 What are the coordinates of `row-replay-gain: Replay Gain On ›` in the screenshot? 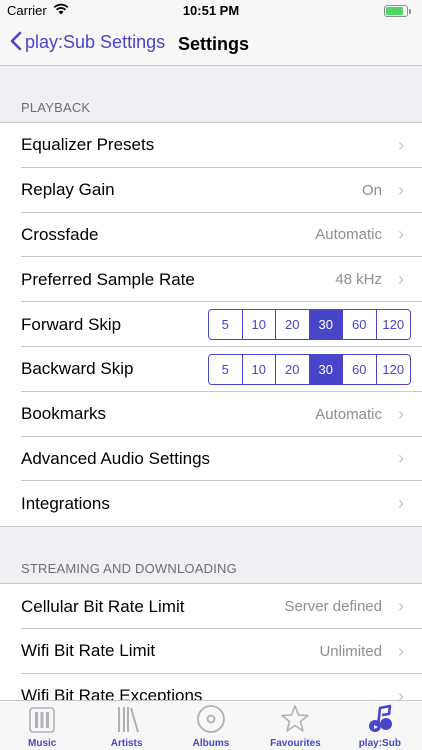 It's located at (211, 190).